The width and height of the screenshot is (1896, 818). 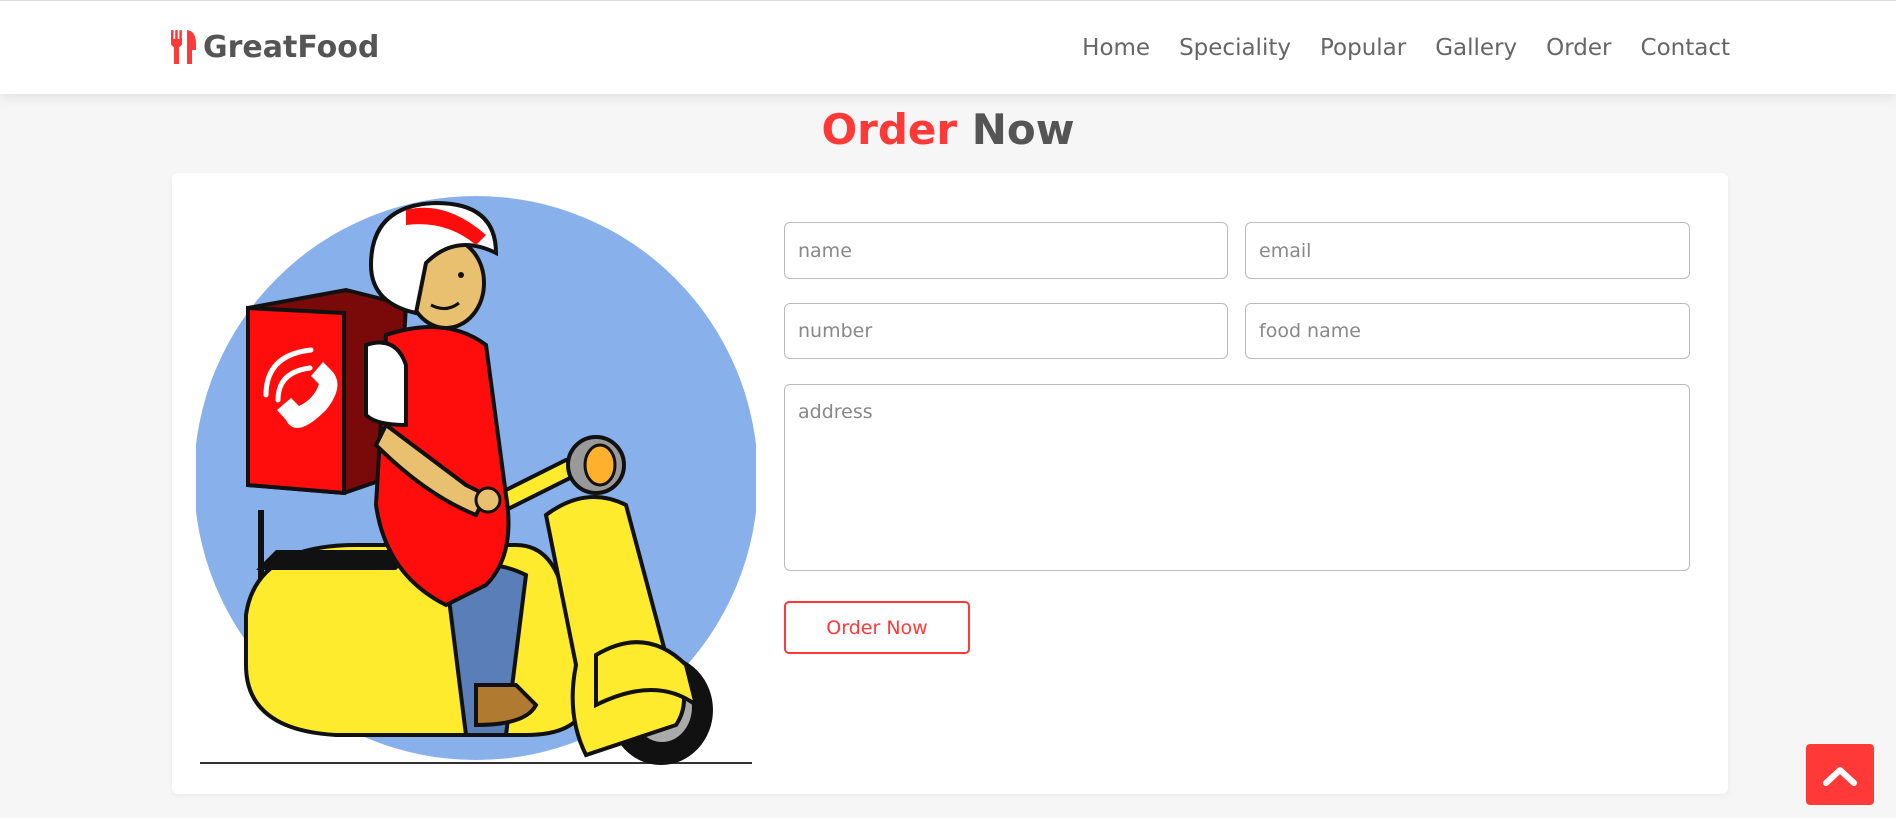 What do you see at coordinates (1467, 250) in the screenshot?
I see `email-input` at bounding box center [1467, 250].